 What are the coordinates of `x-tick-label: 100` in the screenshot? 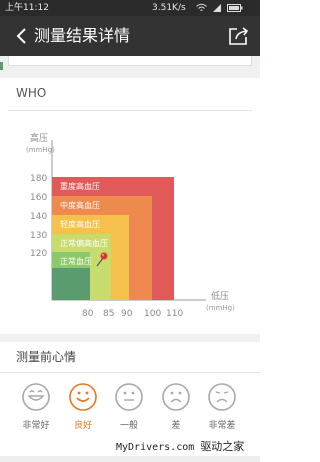 It's located at (152, 314).